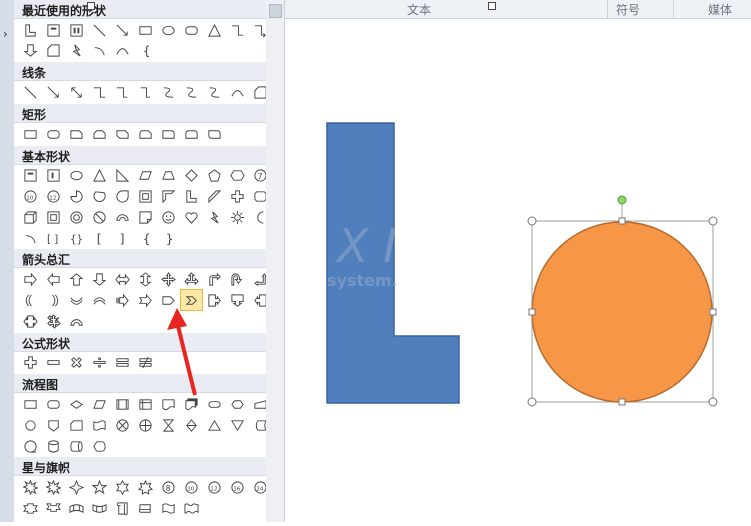 This screenshot has width=751, height=526. I want to click on flowchart-merge-icon, so click(237, 425).